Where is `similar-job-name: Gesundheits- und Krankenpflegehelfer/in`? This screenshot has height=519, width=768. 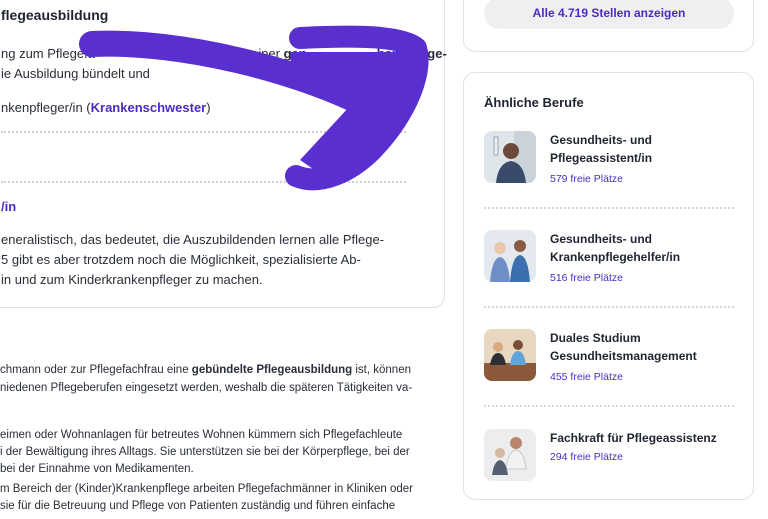
similar-job-name: Gesundheits- und Krankenpflegehelfer/in is located at coordinates (640, 248).